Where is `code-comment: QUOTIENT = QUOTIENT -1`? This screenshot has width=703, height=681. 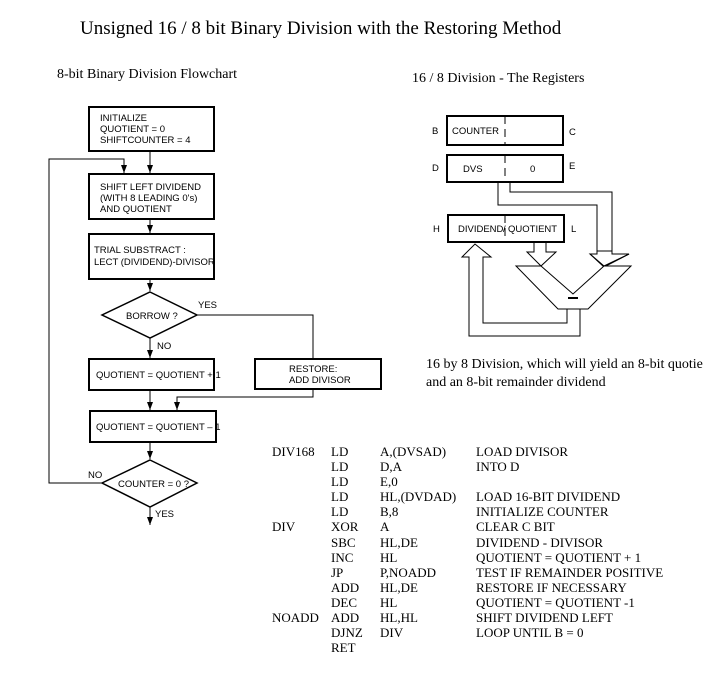 code-comment: QUOTIENT = QUOTIENT -1 is located at coordinates (555, 602).